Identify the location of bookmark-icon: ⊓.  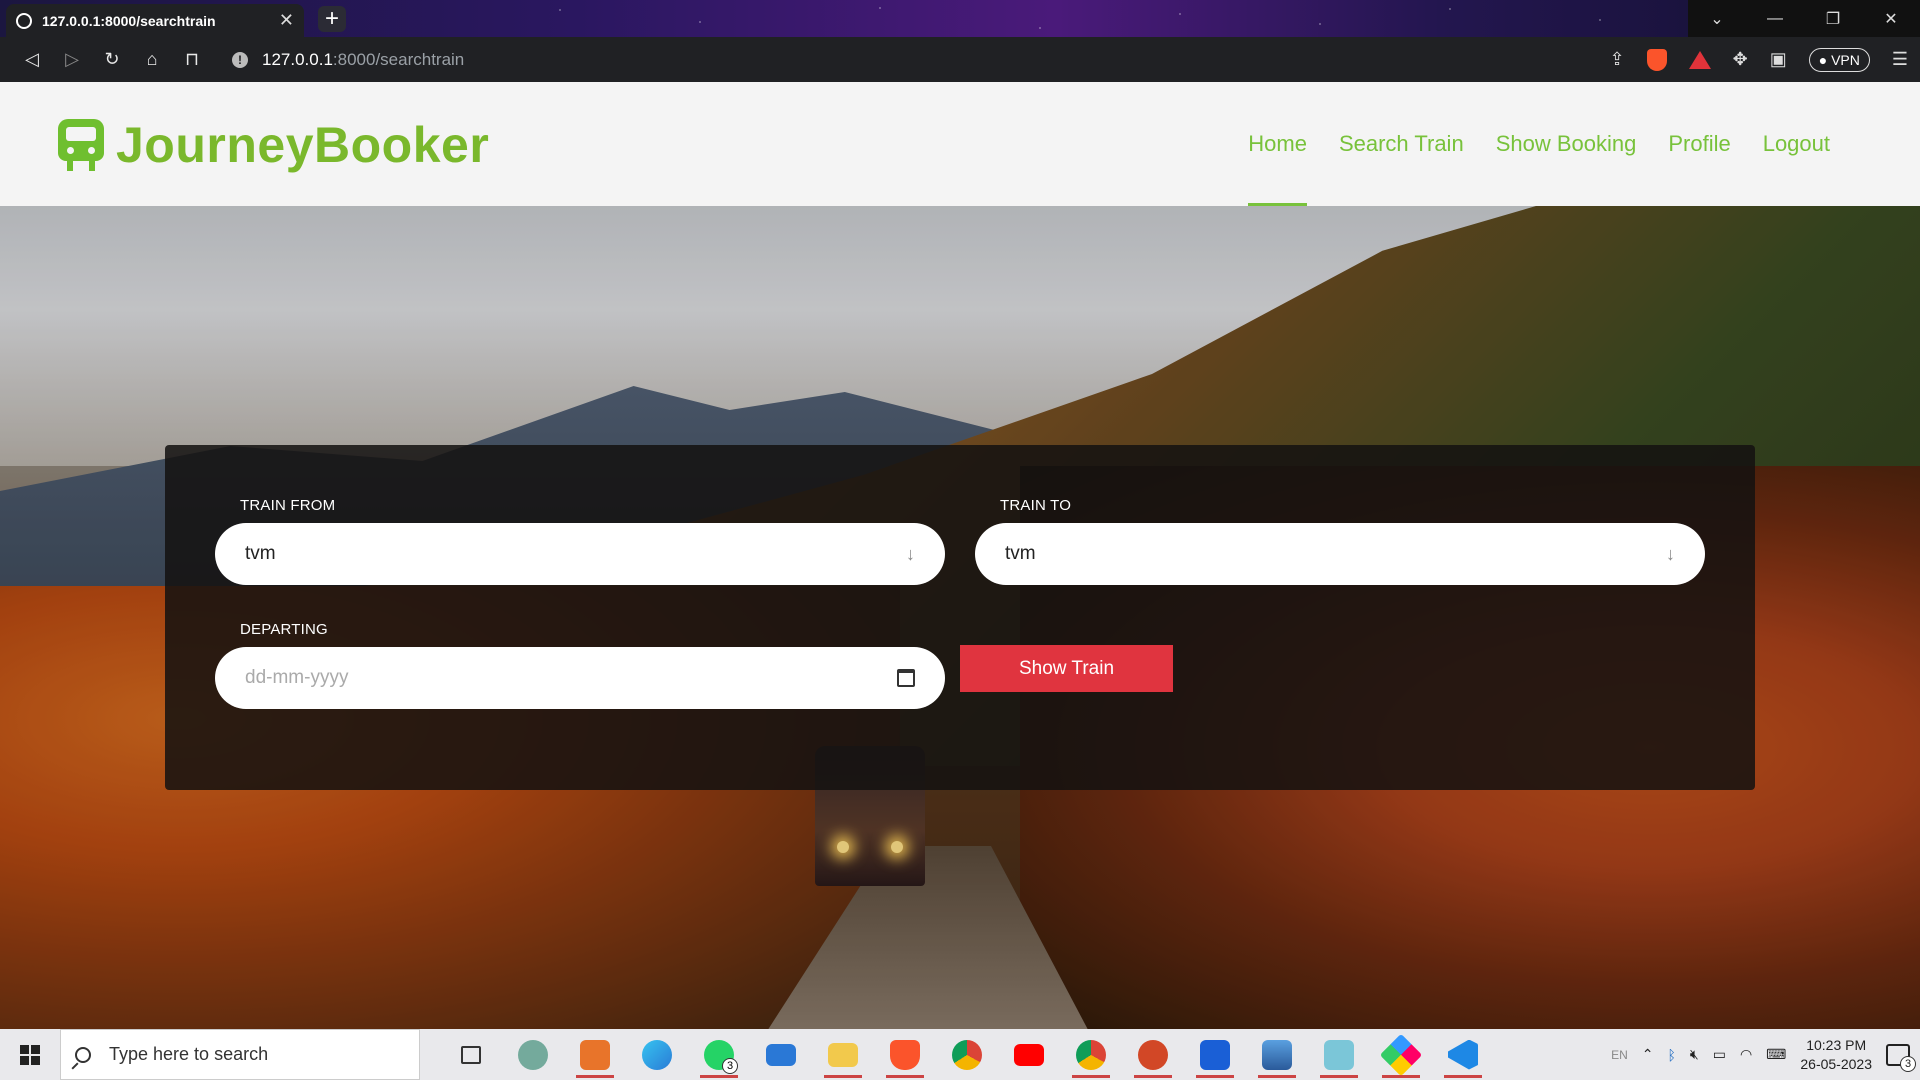
(192, 60).